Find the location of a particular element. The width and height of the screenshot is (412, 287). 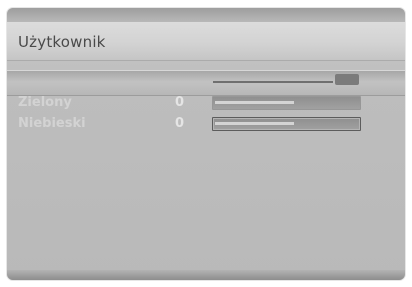

green-slider is located at coordinates (286, 103).